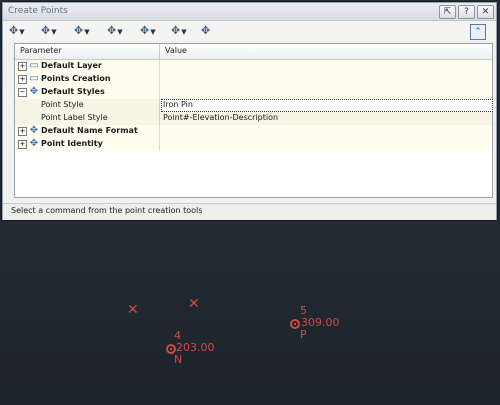  I want to click on autohide-icon: ⇱, so click(447, 12).